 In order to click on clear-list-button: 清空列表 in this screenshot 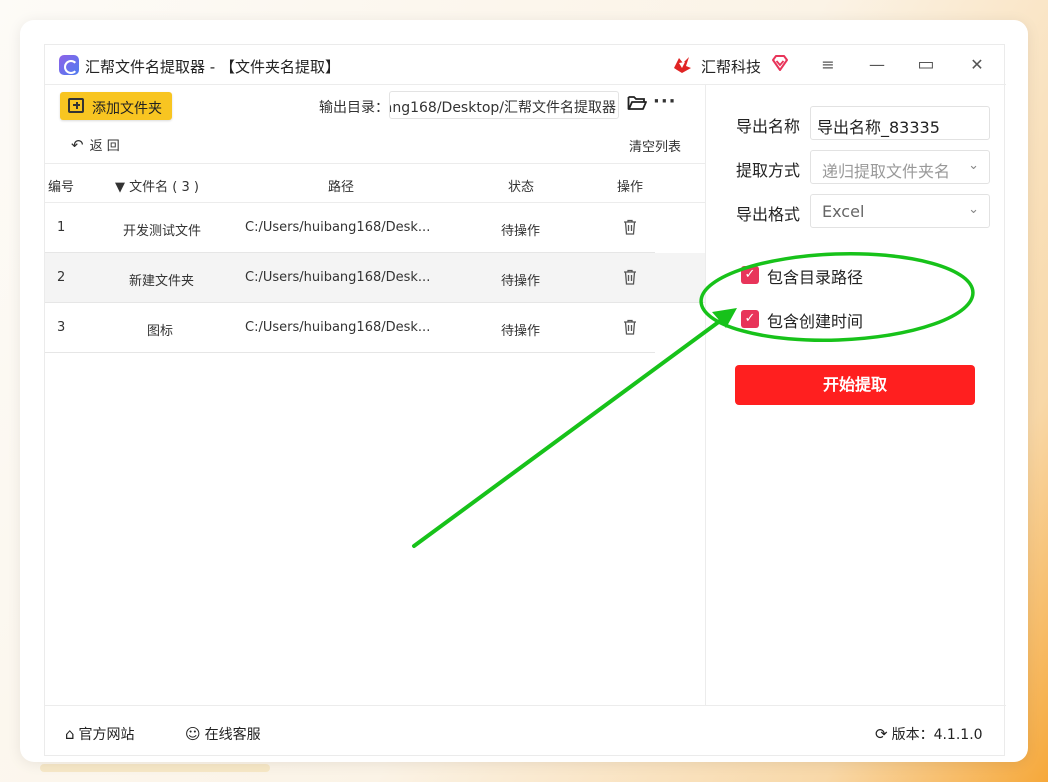, I will do `click(655, 145)`.